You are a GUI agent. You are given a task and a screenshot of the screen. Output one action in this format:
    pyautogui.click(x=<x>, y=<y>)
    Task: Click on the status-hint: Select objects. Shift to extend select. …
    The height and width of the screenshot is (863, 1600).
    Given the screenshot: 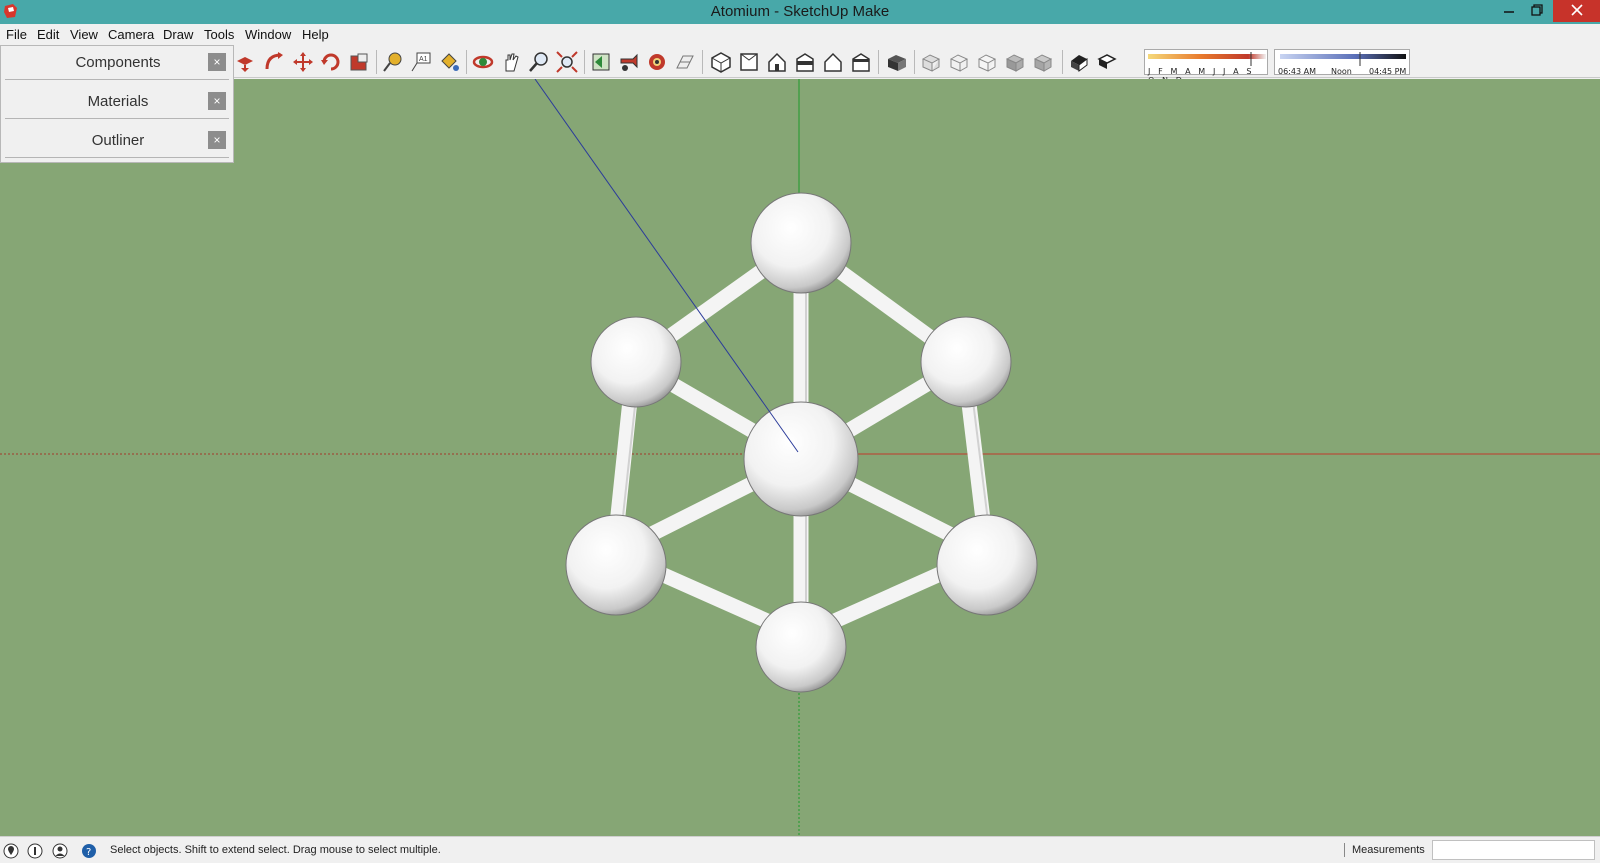 What is the action you would take?
    pyautogui.click(x=275, y=850)
    